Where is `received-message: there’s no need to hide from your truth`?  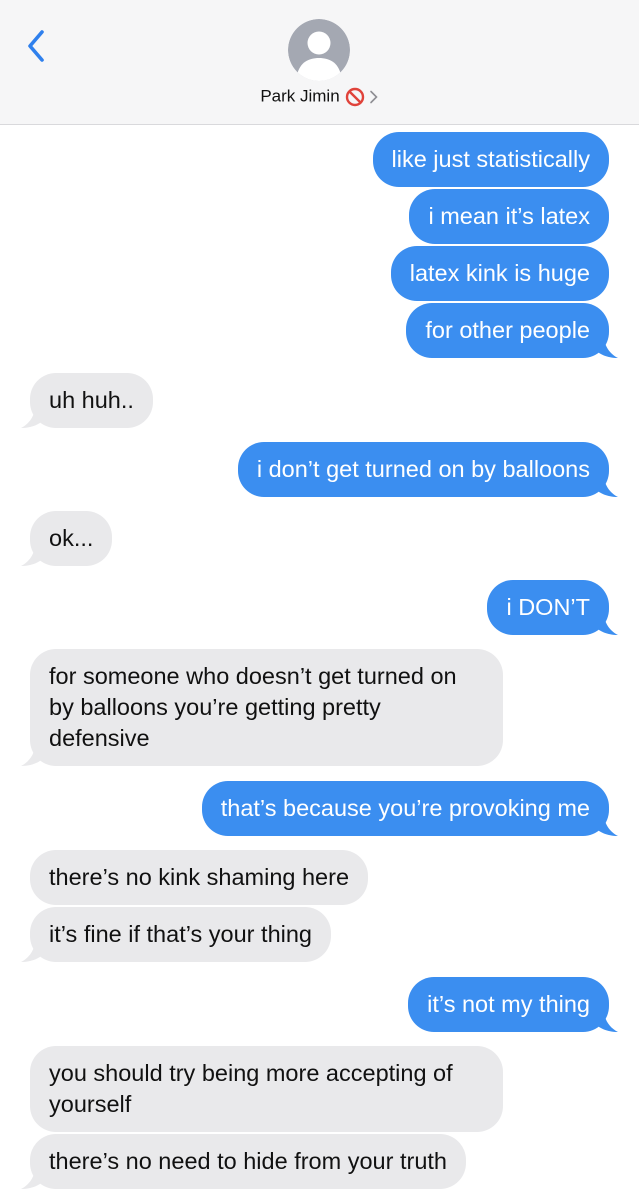 received-message: there’s no need to hide from your truth is located at coordinates (243, 1161).